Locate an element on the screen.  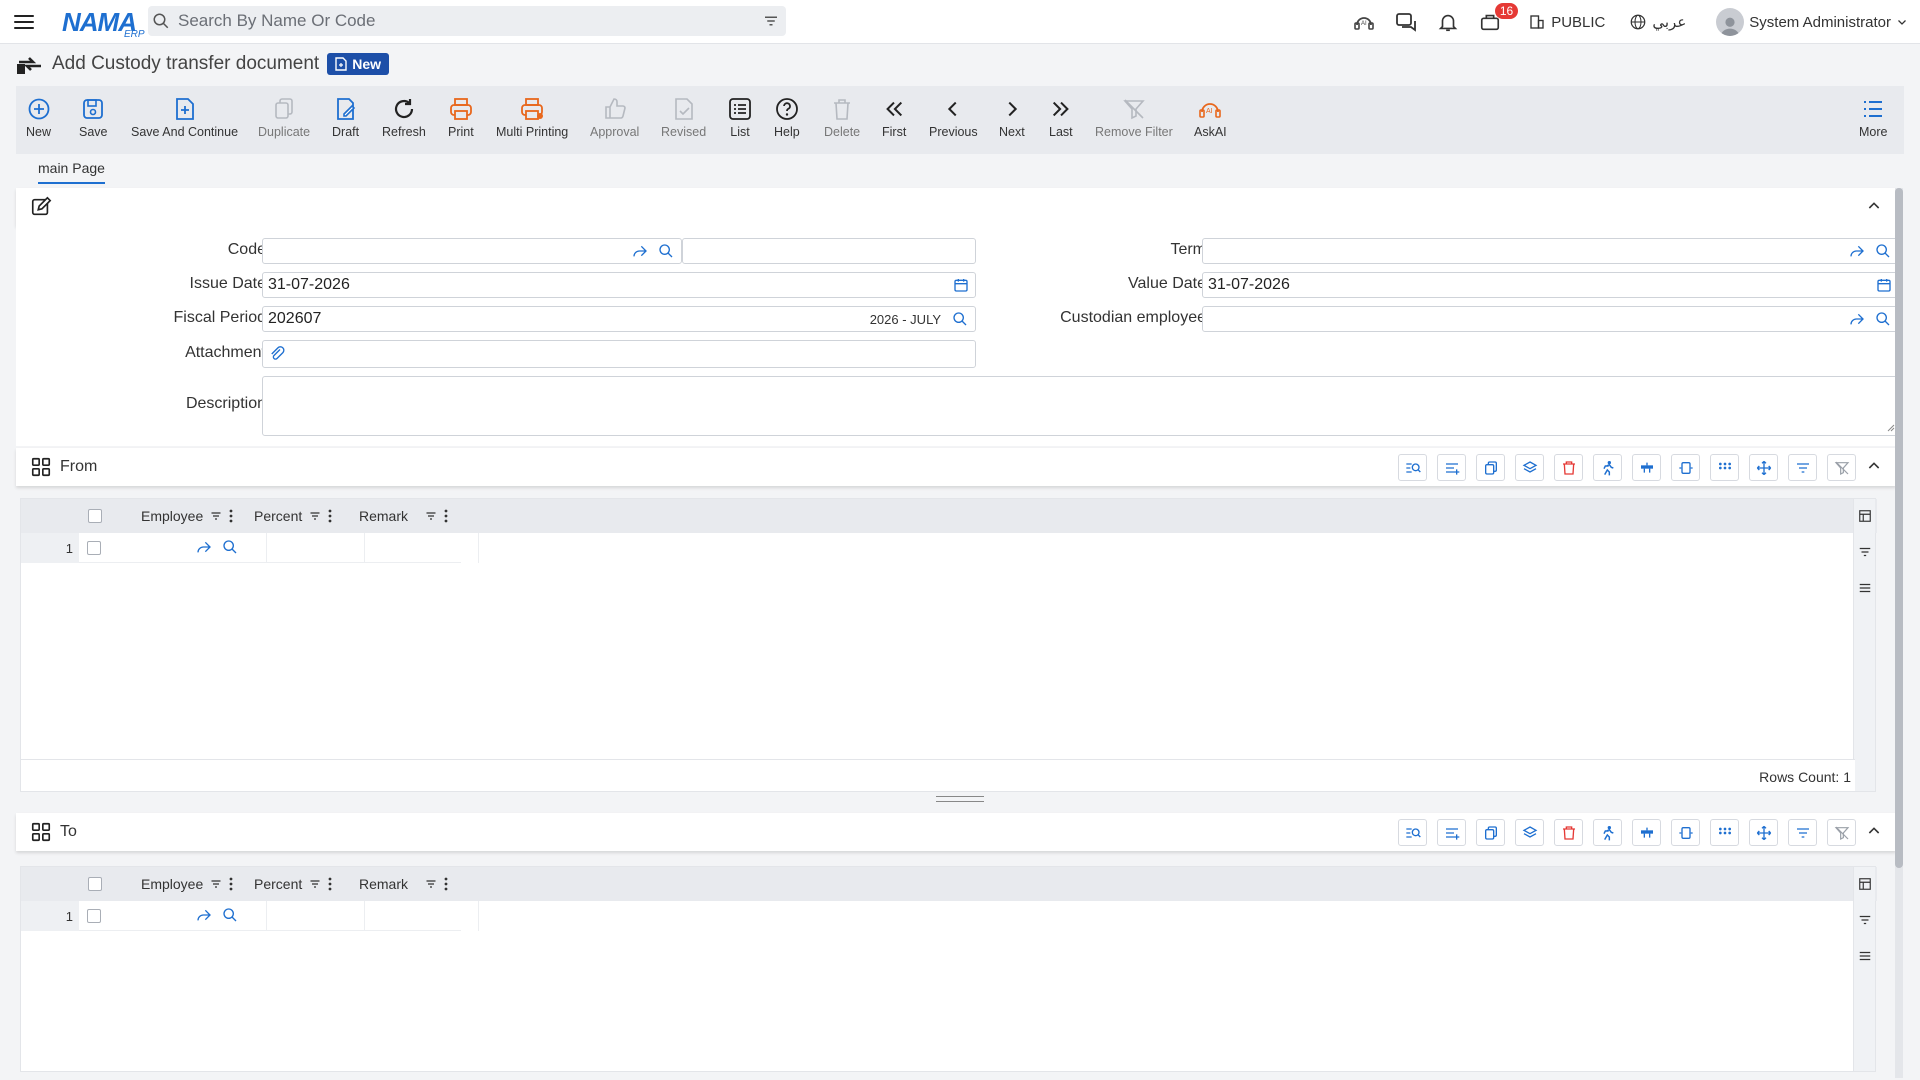
ai-assistant-icon: AI is located at coordinates (1364, 22).